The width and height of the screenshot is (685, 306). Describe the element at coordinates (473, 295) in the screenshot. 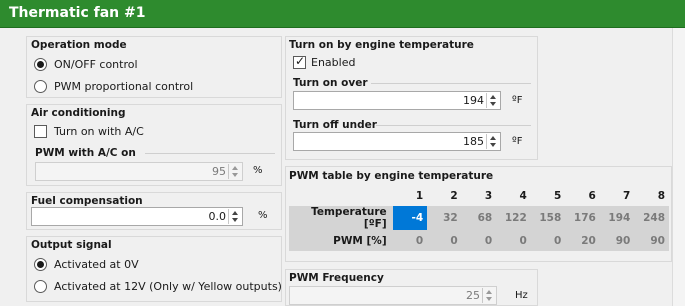

I see `pwm-frequency-value: 25` at that location.